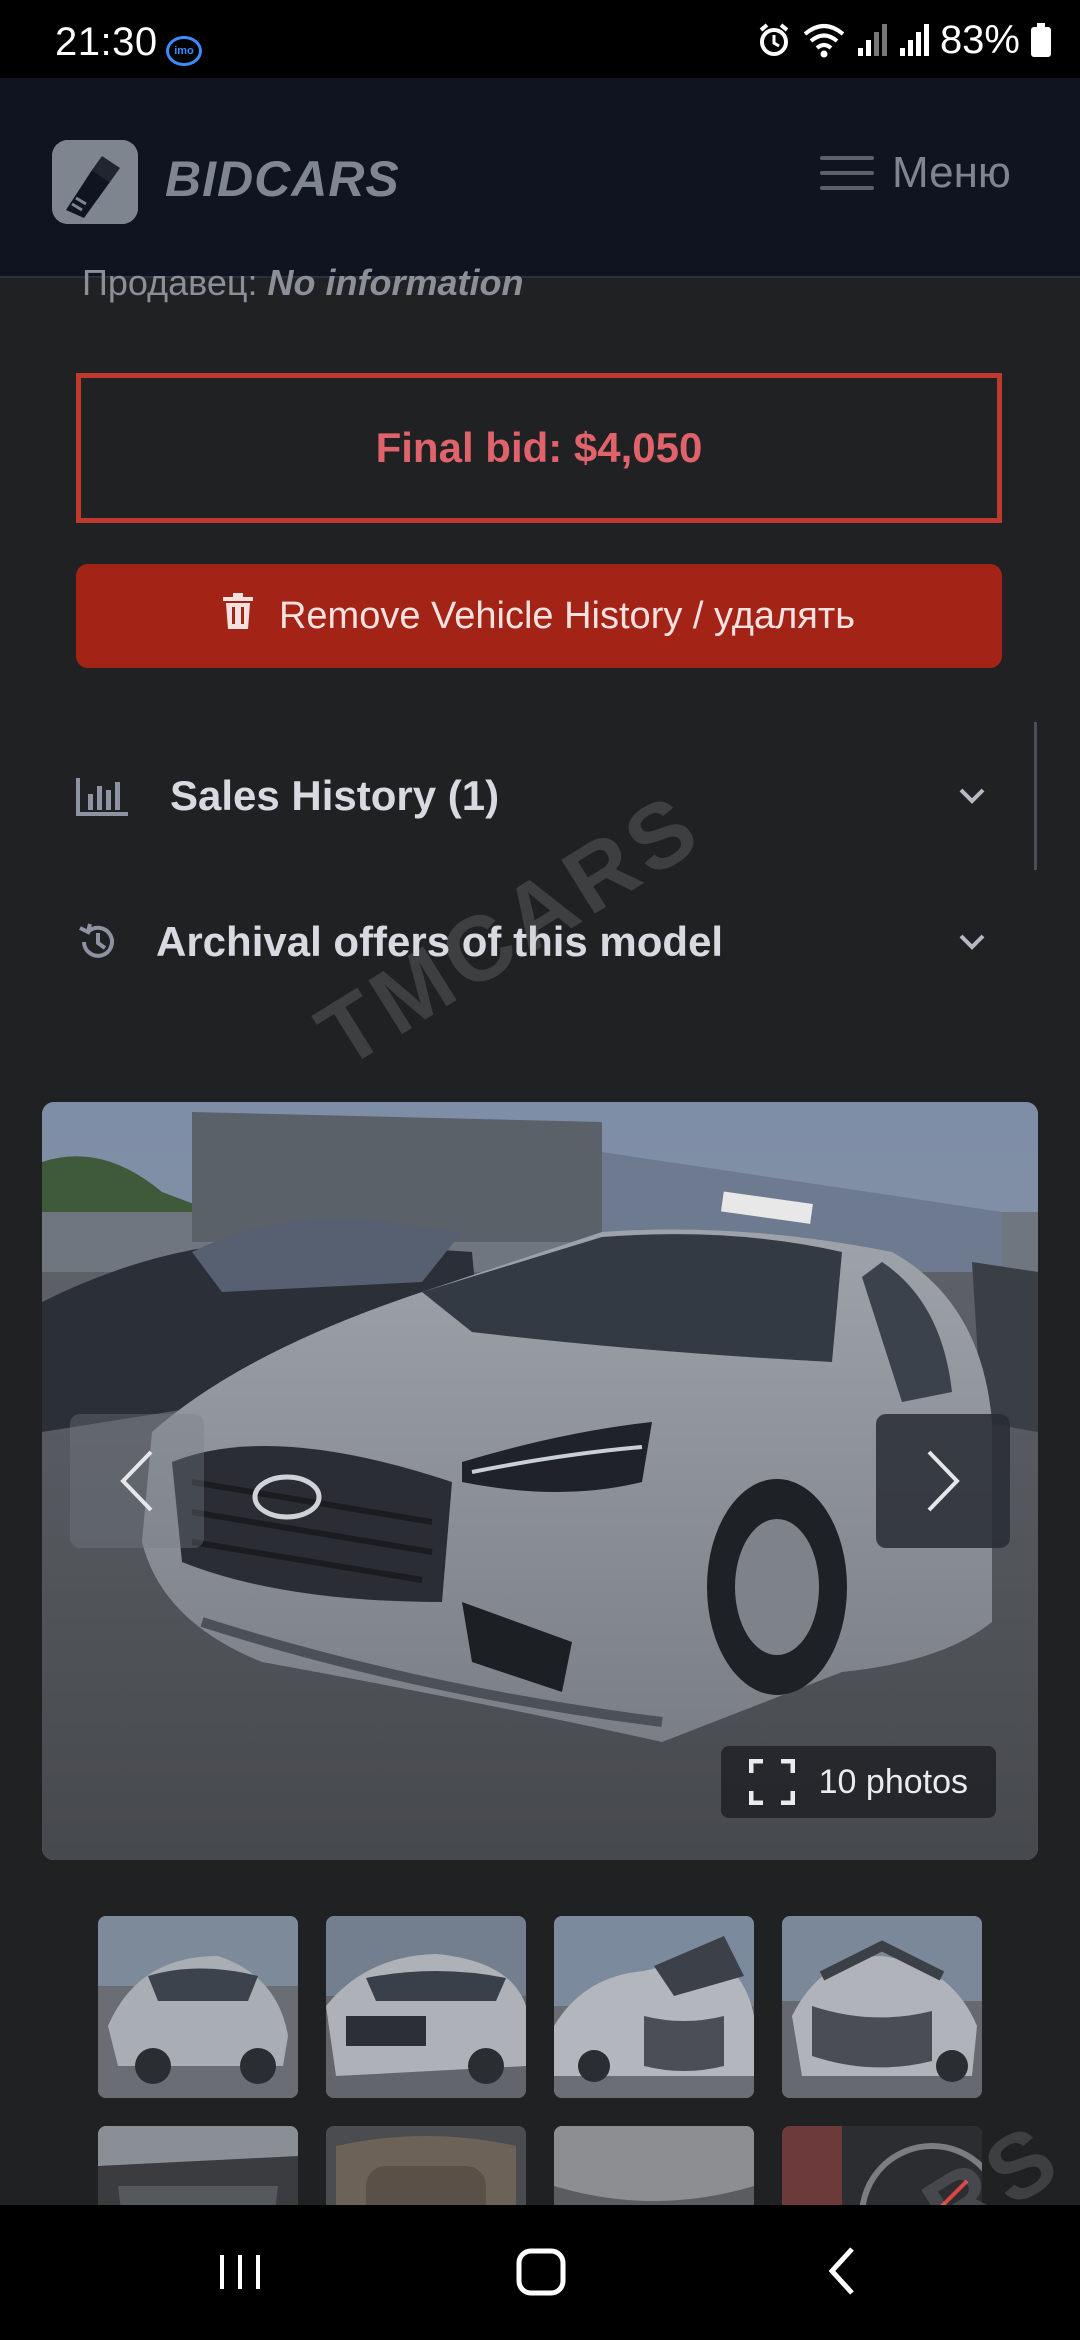 The height and width of the screenshot is (2340, 1080). I want to click on back-icon, so click(842, 2273).